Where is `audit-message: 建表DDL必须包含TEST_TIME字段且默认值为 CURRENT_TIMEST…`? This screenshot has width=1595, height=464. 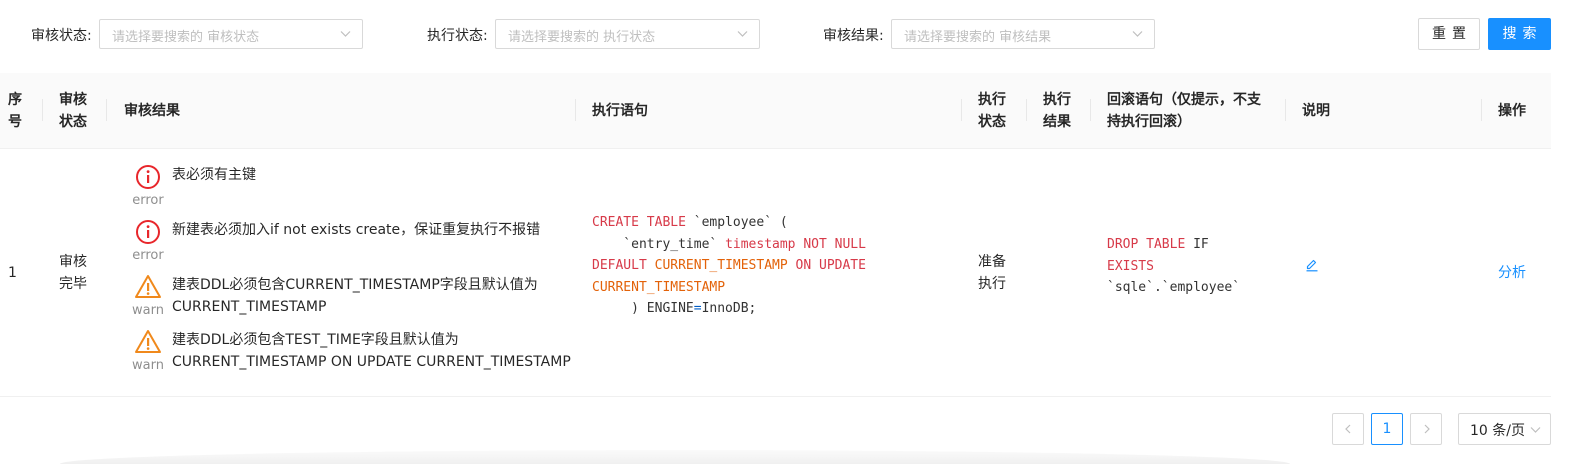
audit-message: 建表DDL必须包含TEST_TIME字段且默认值为 CURRENT_TIMEST… is located at coordinates (372, 351).